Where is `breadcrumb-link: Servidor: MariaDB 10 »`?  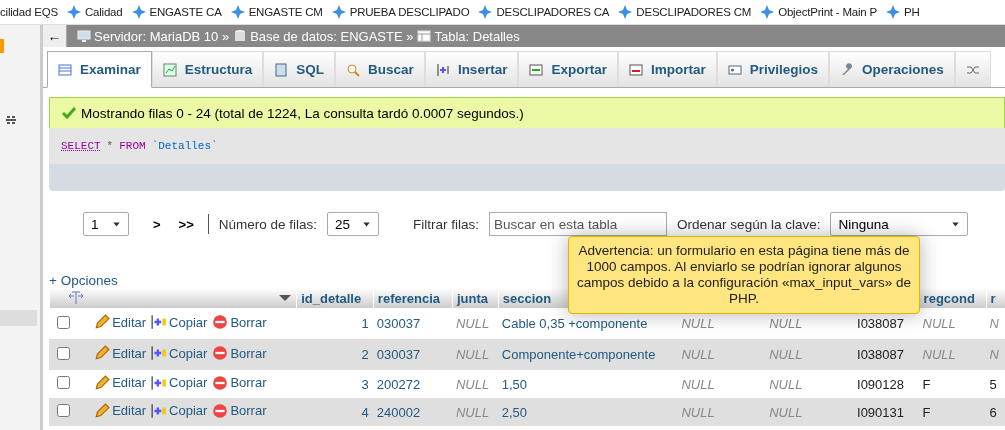 breadcrumb-link: Servidor: MariaDB 10 » is located at coordinates (162, 36).